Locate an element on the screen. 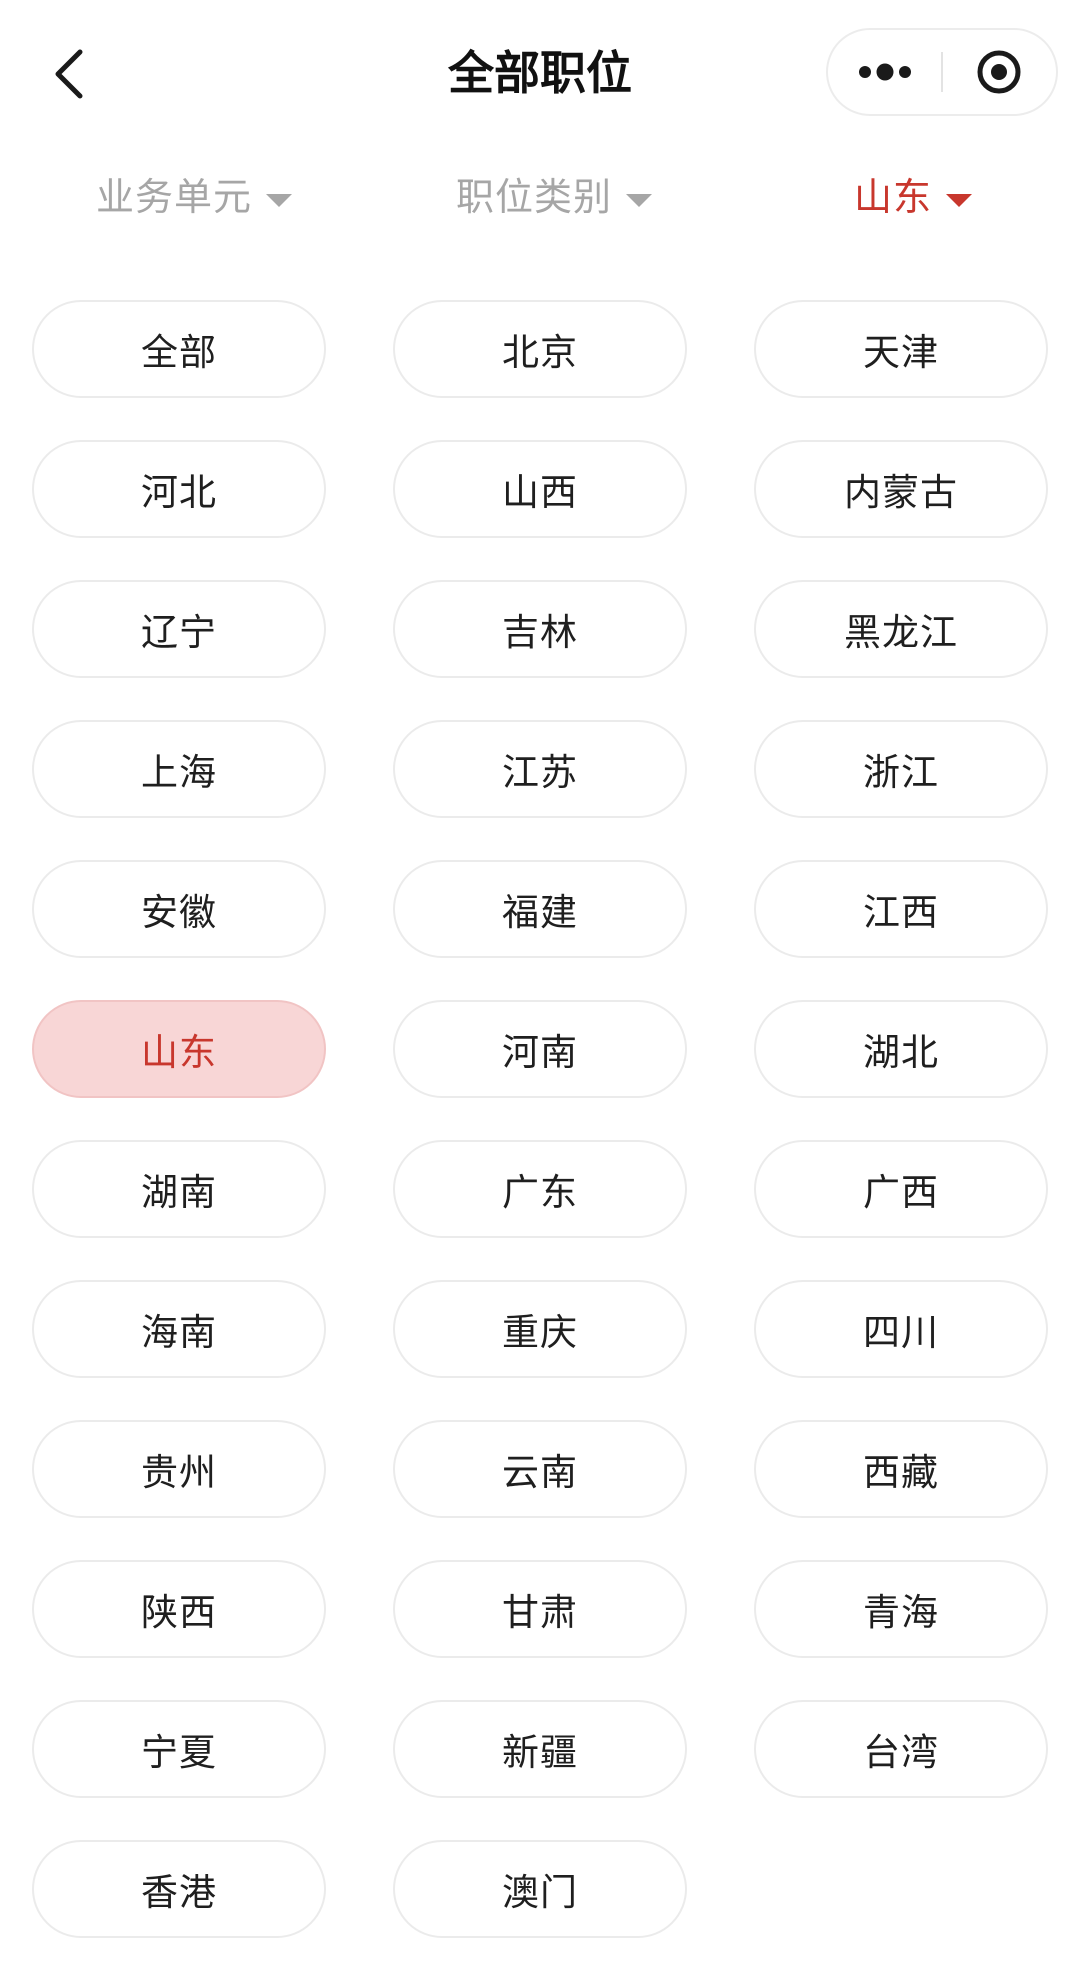 The height and width of the screenshot is (1963, 1080). region-chip: 澳门 is located at coordinates (540, 1889).